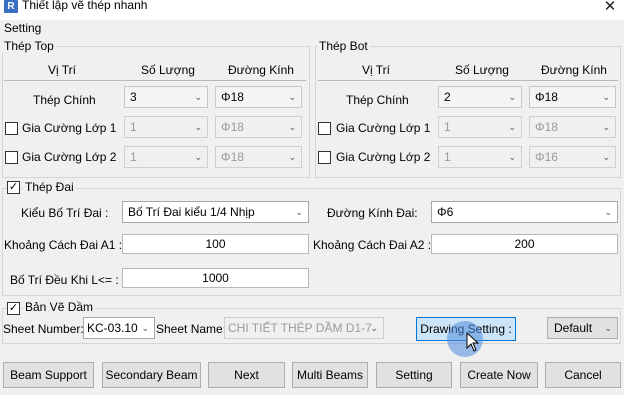 This screenshot has width=624, height=395. Describe the element at coordinates (64, 280) in the screenshot. I see `stirrup-even-label: Bố Trí Đều Khi L<= :` at that location.